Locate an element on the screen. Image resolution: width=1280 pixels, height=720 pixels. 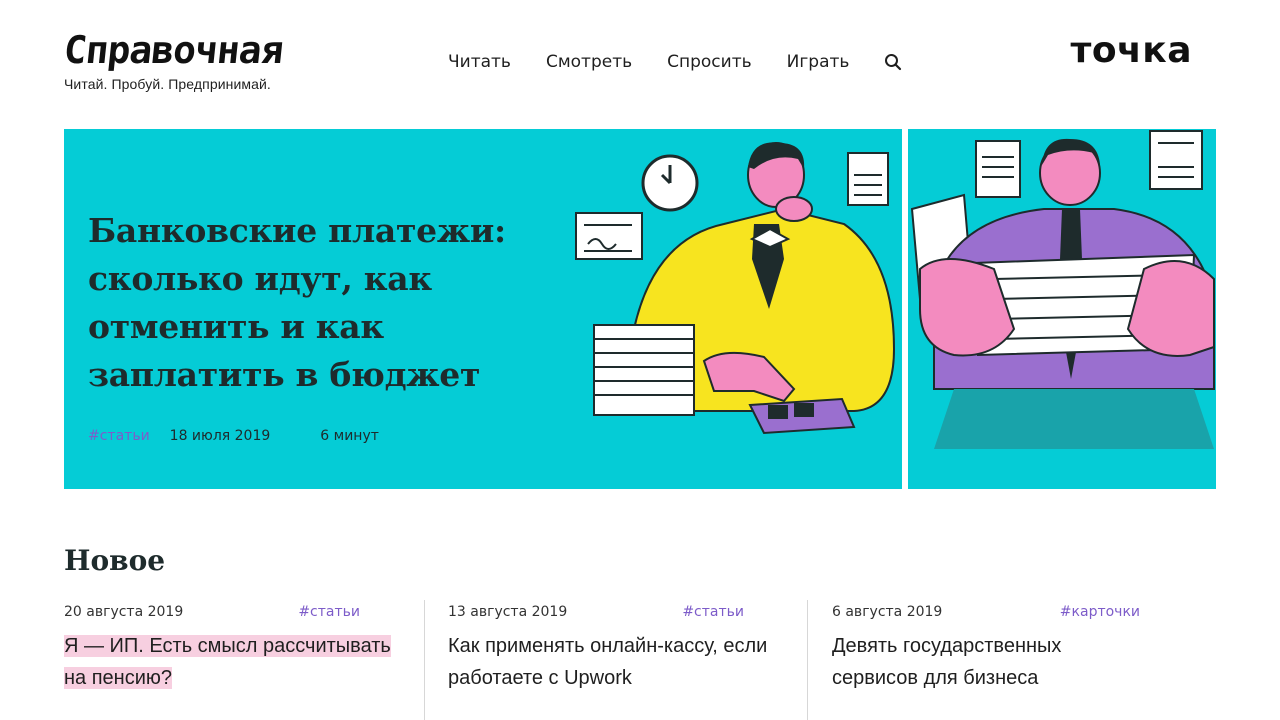
search-icon is located at coordinates (893, 62).